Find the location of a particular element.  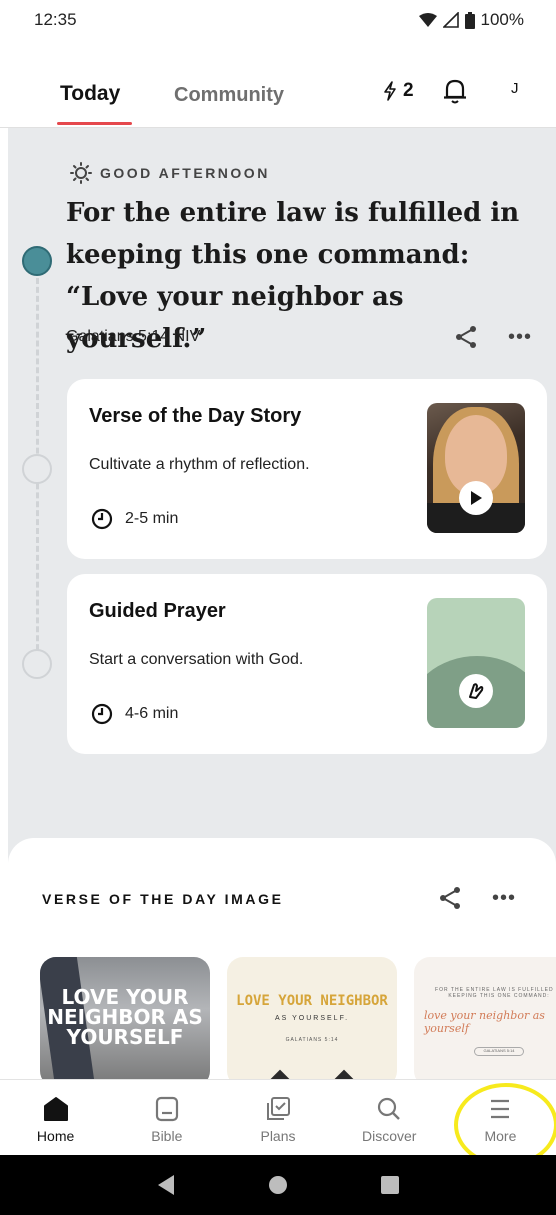

active-tab-indicator is located at coordinates (94, 123).